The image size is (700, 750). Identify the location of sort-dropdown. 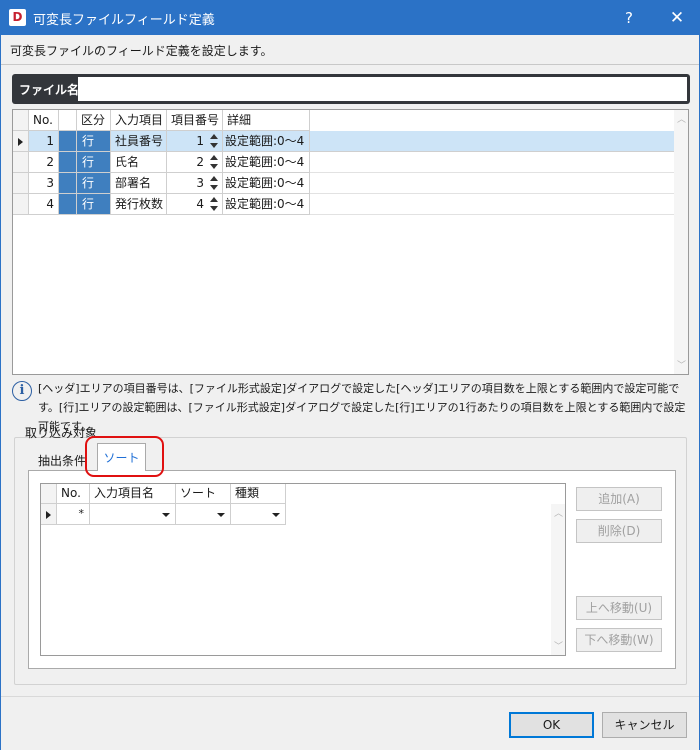
(203, 514).